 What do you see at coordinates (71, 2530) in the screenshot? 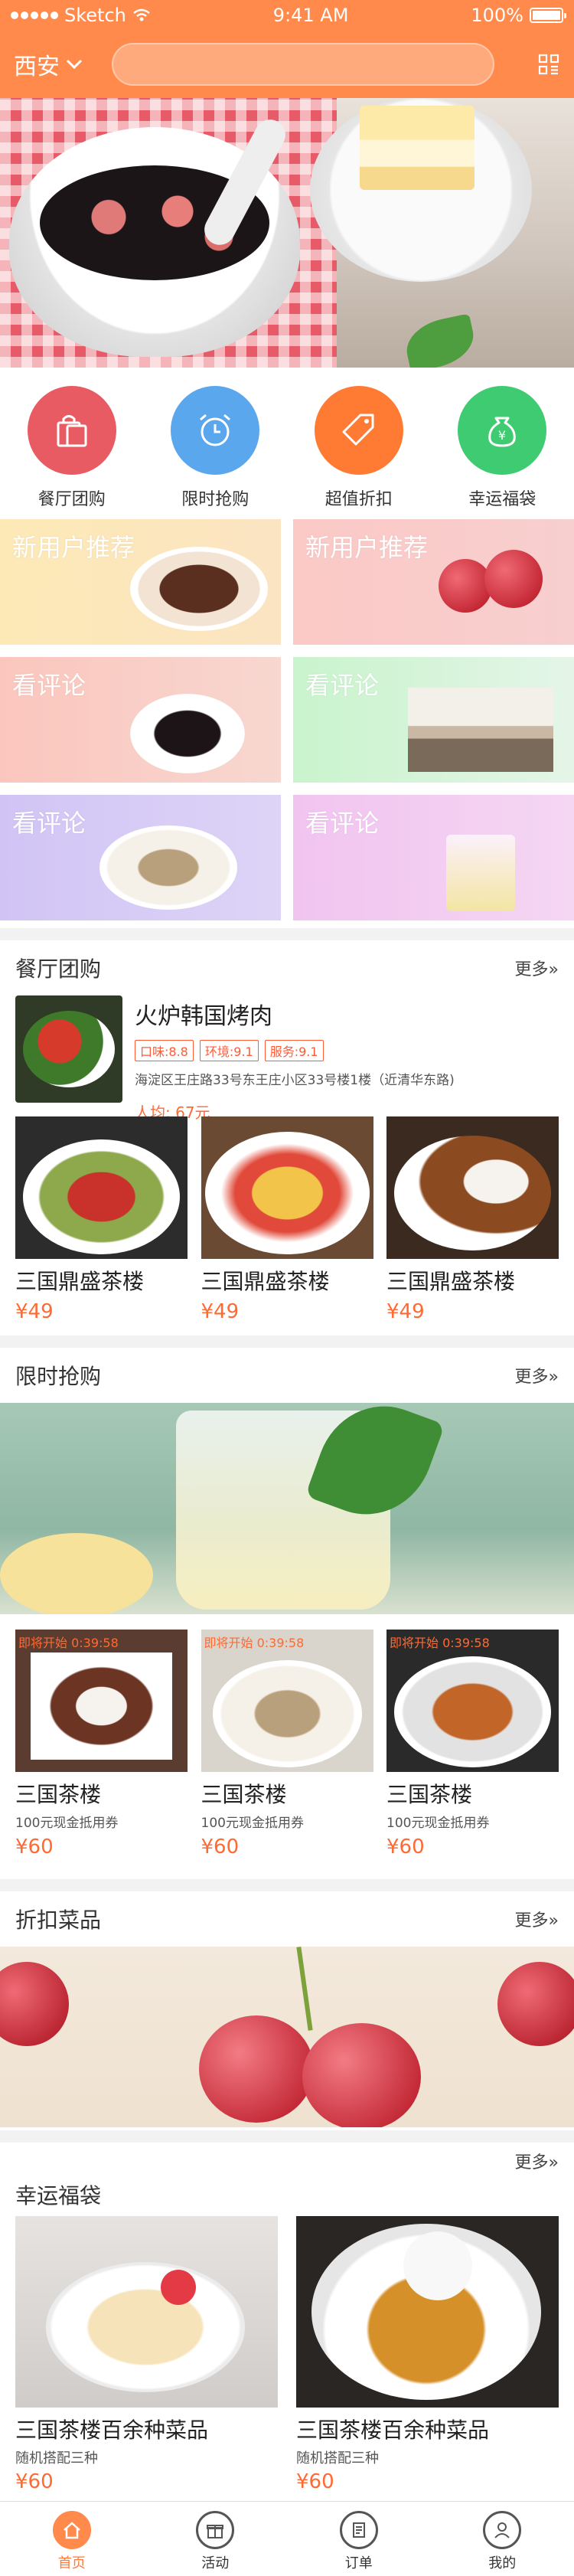
I see `home-icon` at bounding box center [71, 2530].